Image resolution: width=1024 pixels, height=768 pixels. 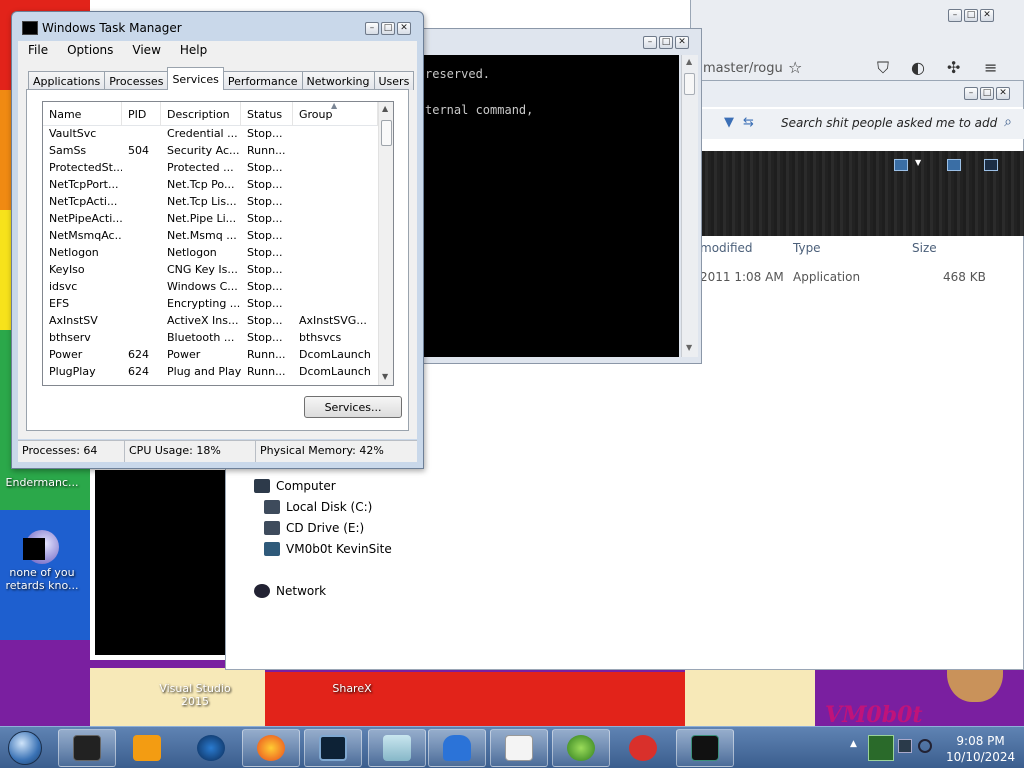 What do you see at coordinates (89, 51) in the screenshot?
I see `menu-options: Options` at bounding box center [89, 51].